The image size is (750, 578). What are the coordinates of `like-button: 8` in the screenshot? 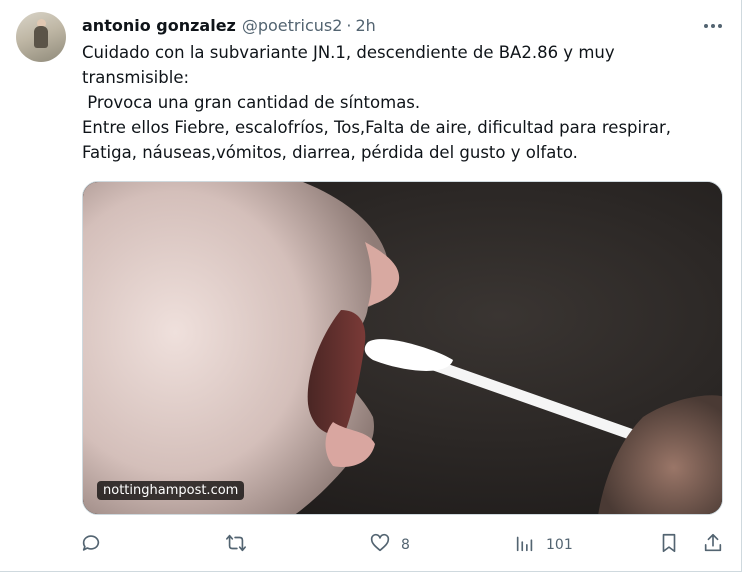 It's located at (389, 545).